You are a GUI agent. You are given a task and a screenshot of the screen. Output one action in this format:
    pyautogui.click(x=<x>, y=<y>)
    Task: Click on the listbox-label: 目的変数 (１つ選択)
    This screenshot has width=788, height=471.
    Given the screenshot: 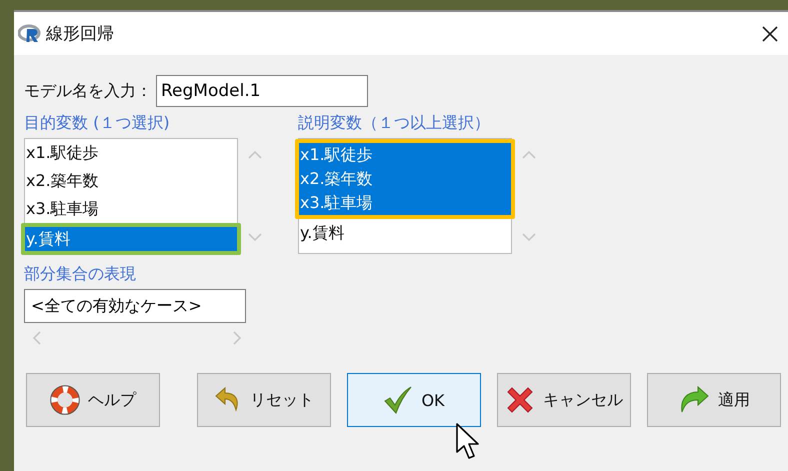 What is the action you would take?
    pyautogui.click(x=97, y=123)
    